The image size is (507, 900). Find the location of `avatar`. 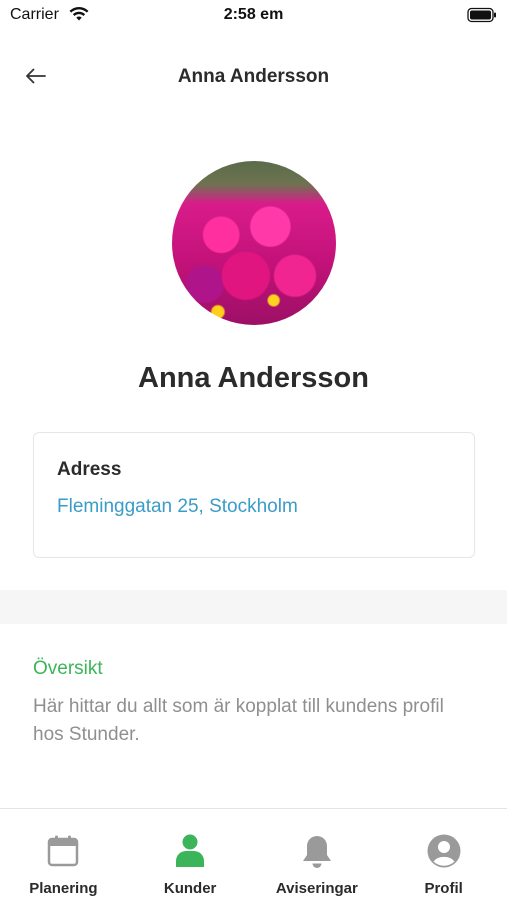

avatar is located at coordinates (254, 243).